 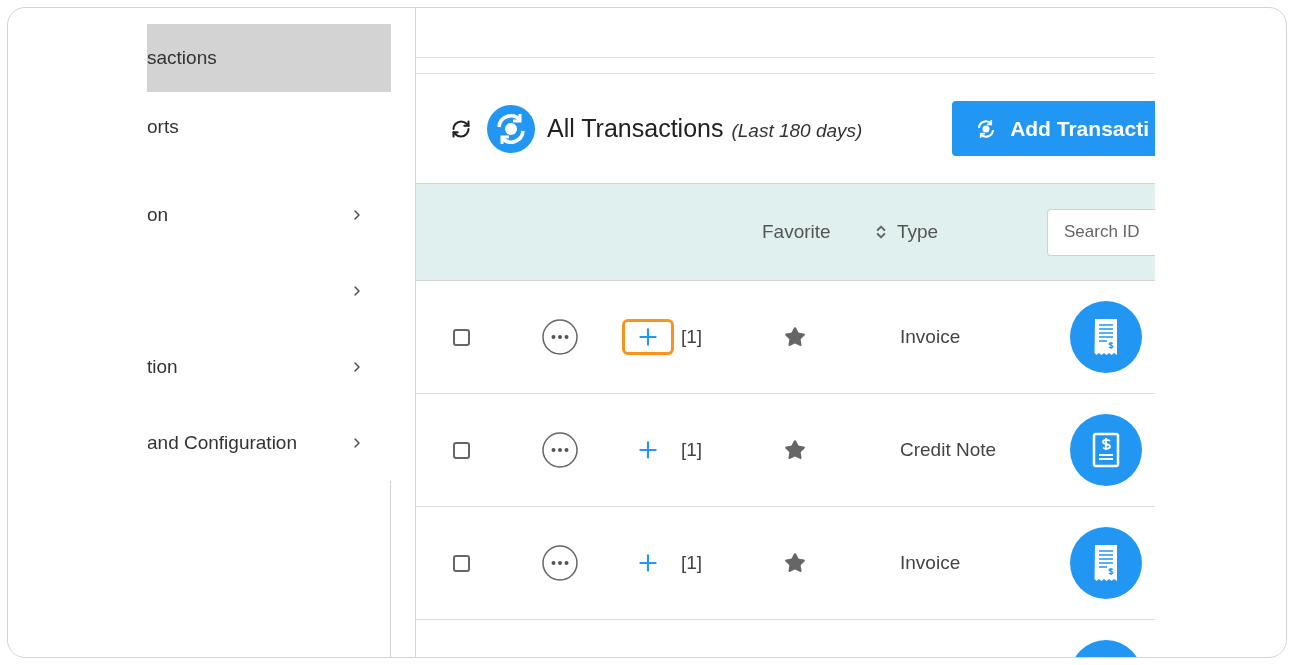 What do you see at coordinates (807, 232) in the screenshot?
I see `column-header: Favorite` at bounding box center [807, 232].